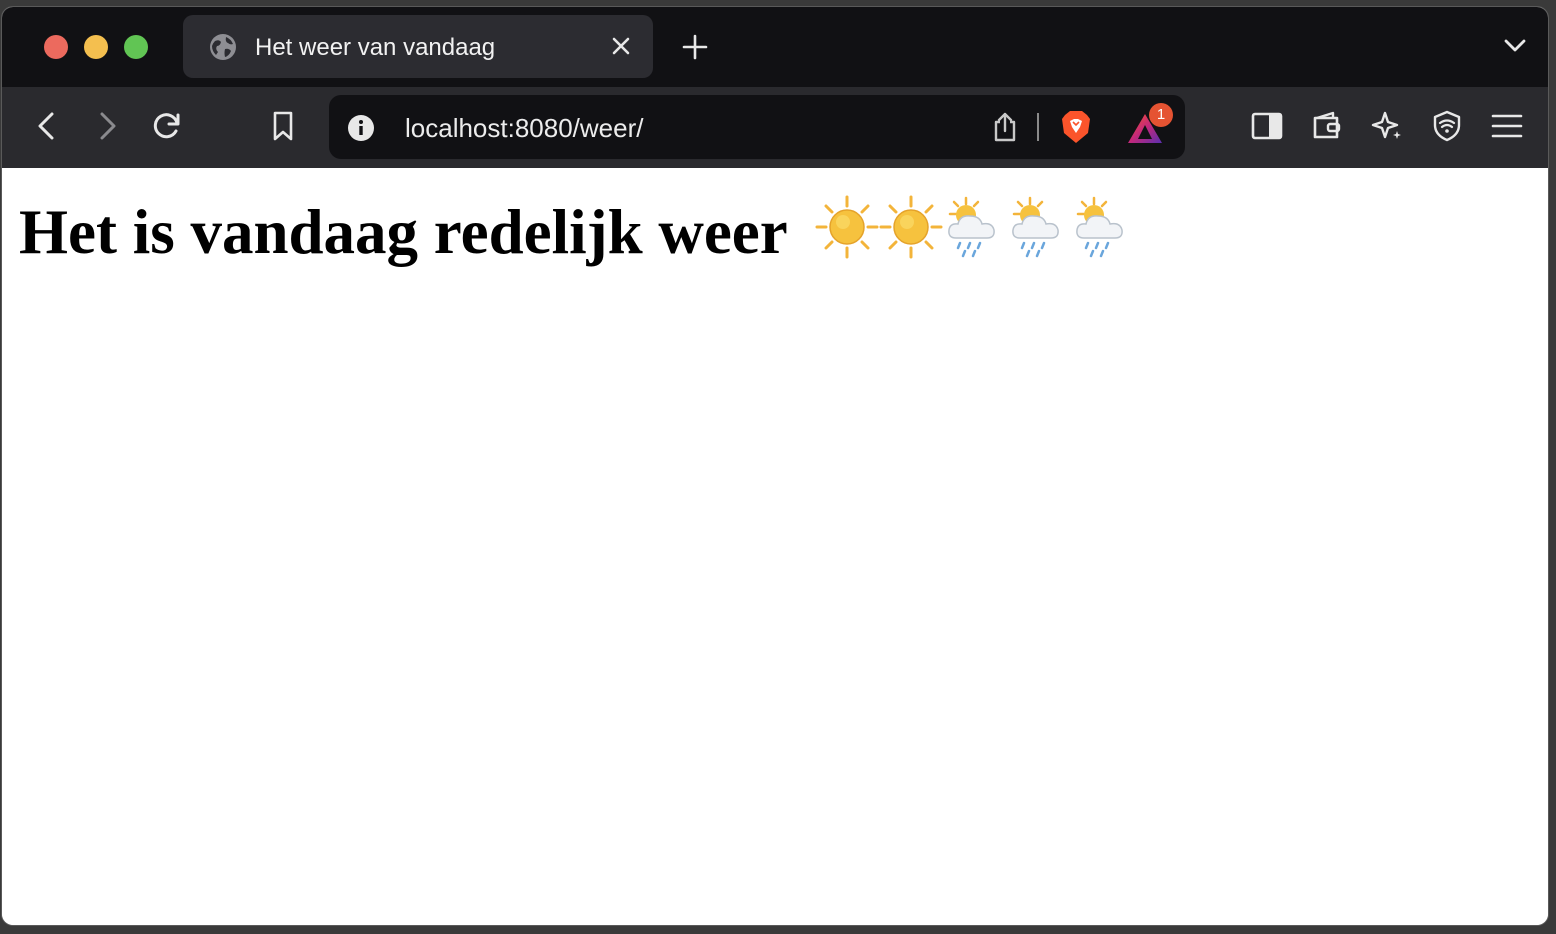 The image size is (1556, 934). What do you see at coordinates (1038, 127) in the screenshot?
I see `address-bar-divider` at bounding box center [1038, 127].